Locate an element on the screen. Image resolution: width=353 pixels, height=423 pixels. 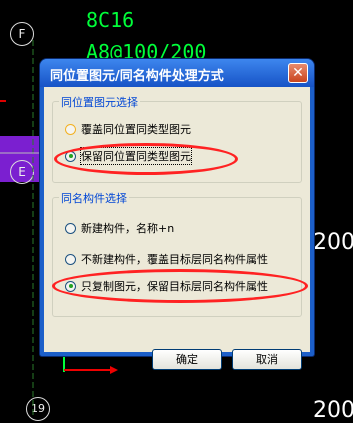
dialog-title-bar: 同位置图元/同名构件处理方式 ✕ is located at coordinates (177, 73).